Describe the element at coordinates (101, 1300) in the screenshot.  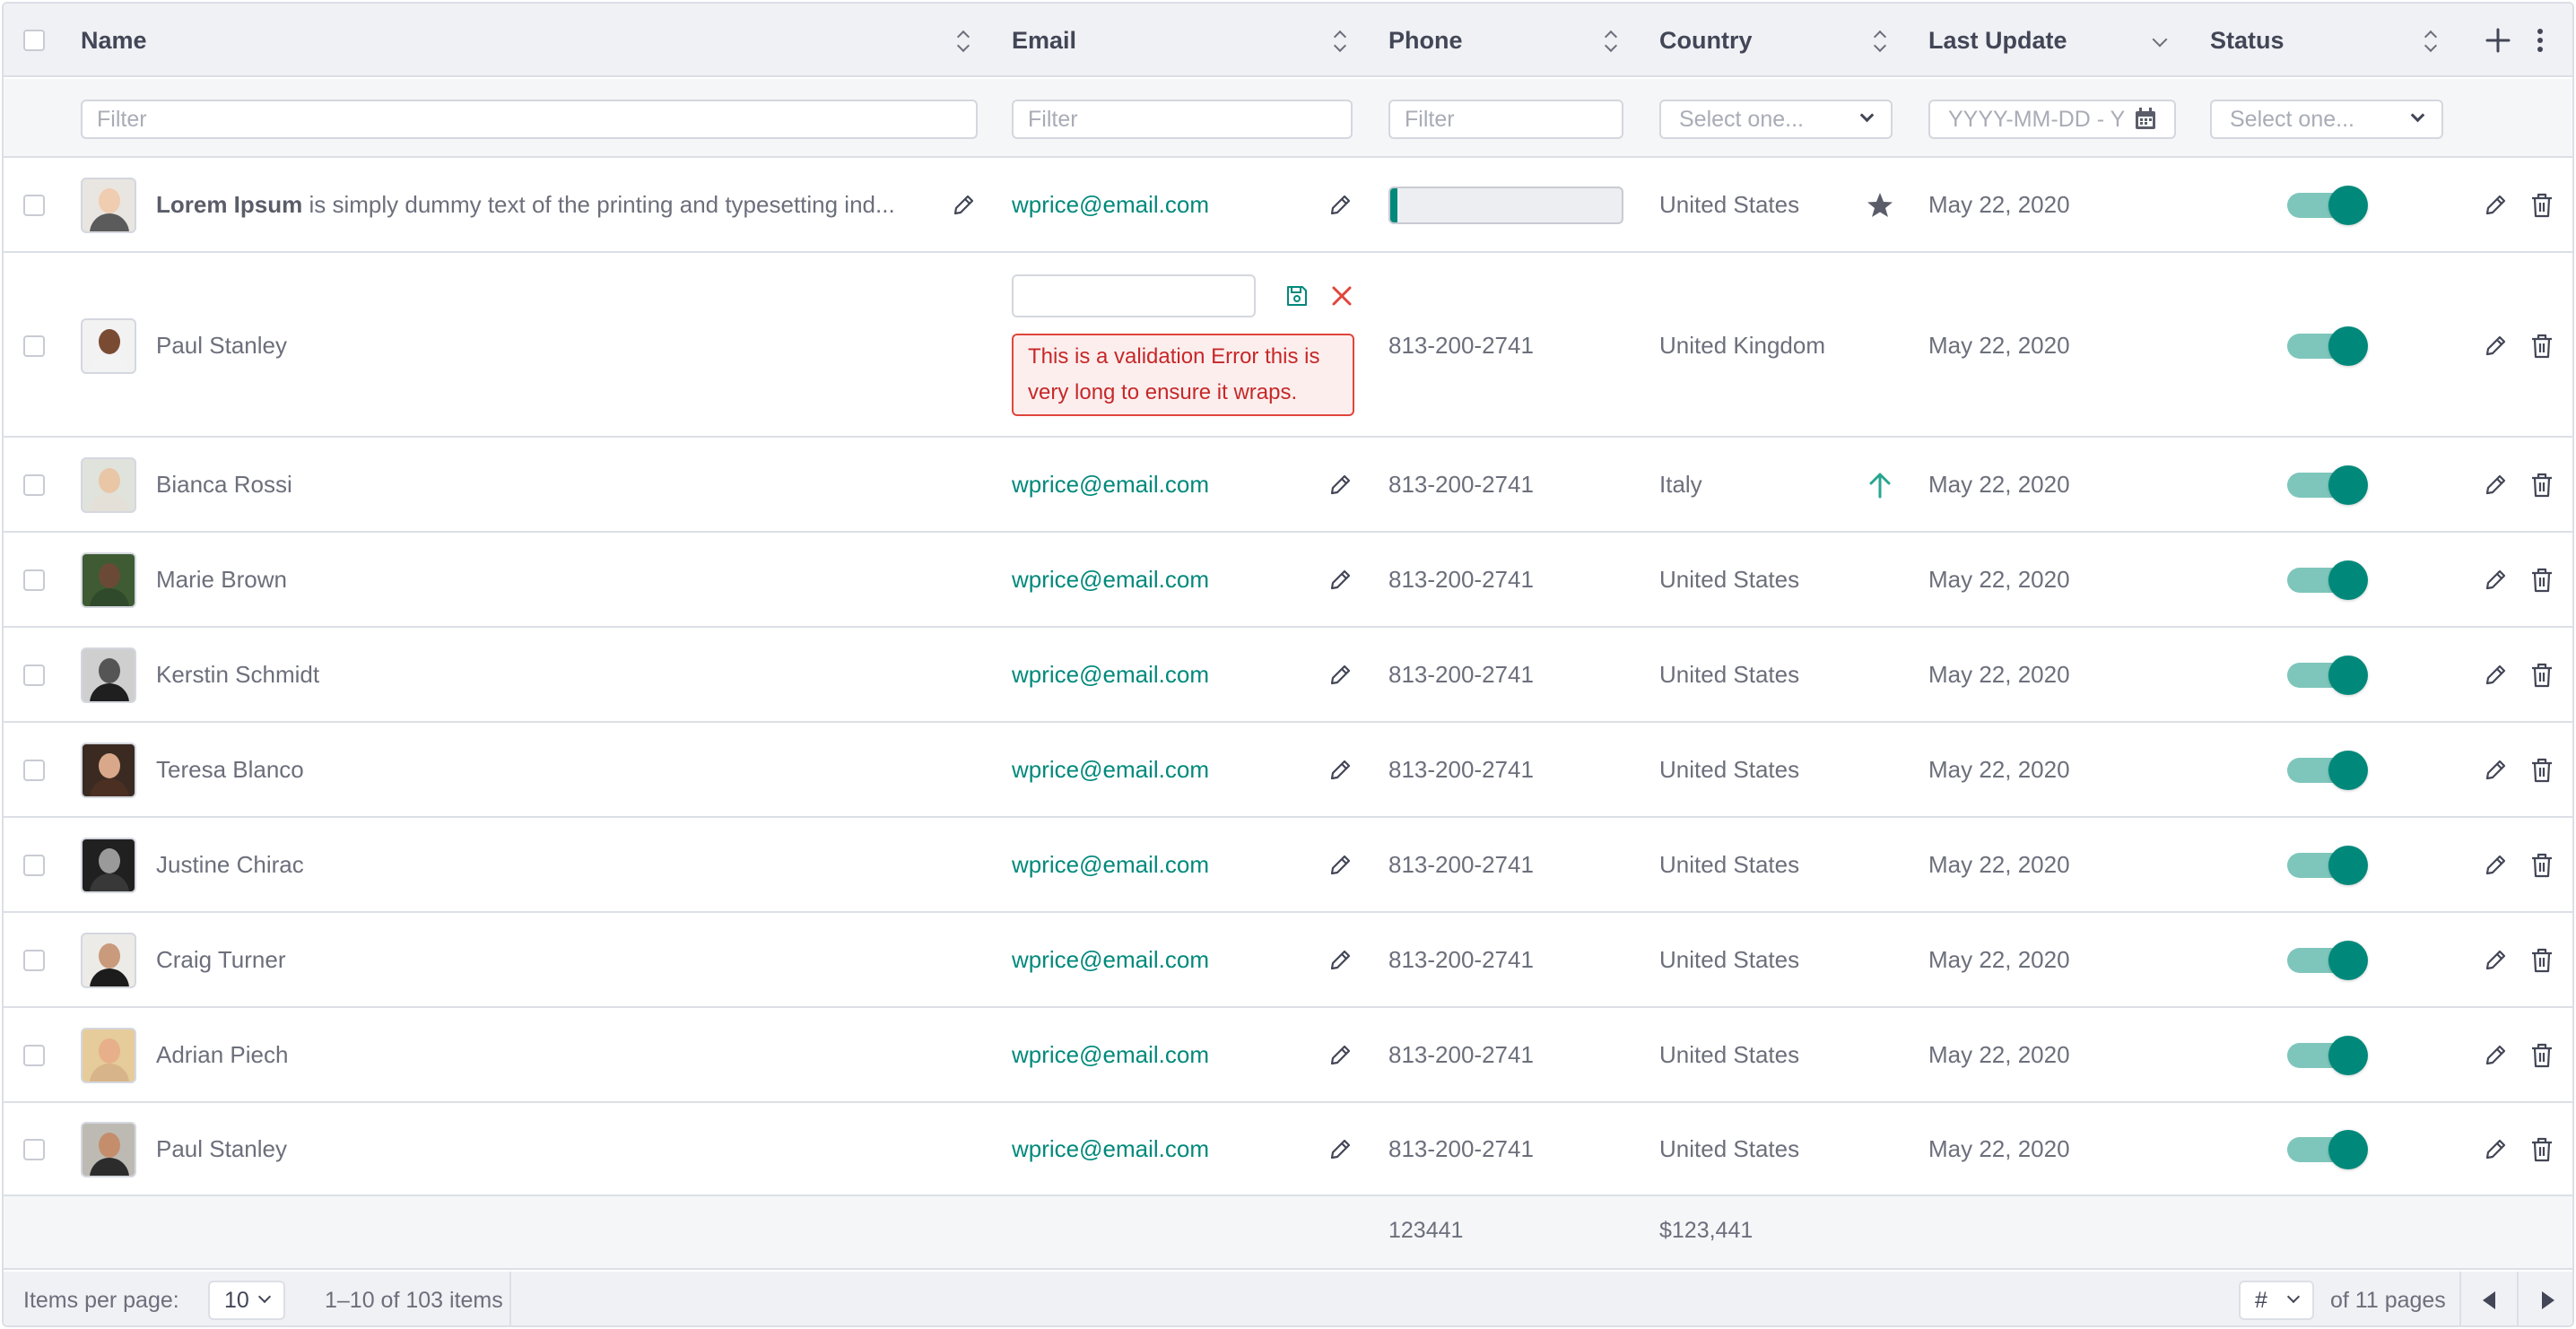
I see `items-per-page-label: Items per page:` at that location.